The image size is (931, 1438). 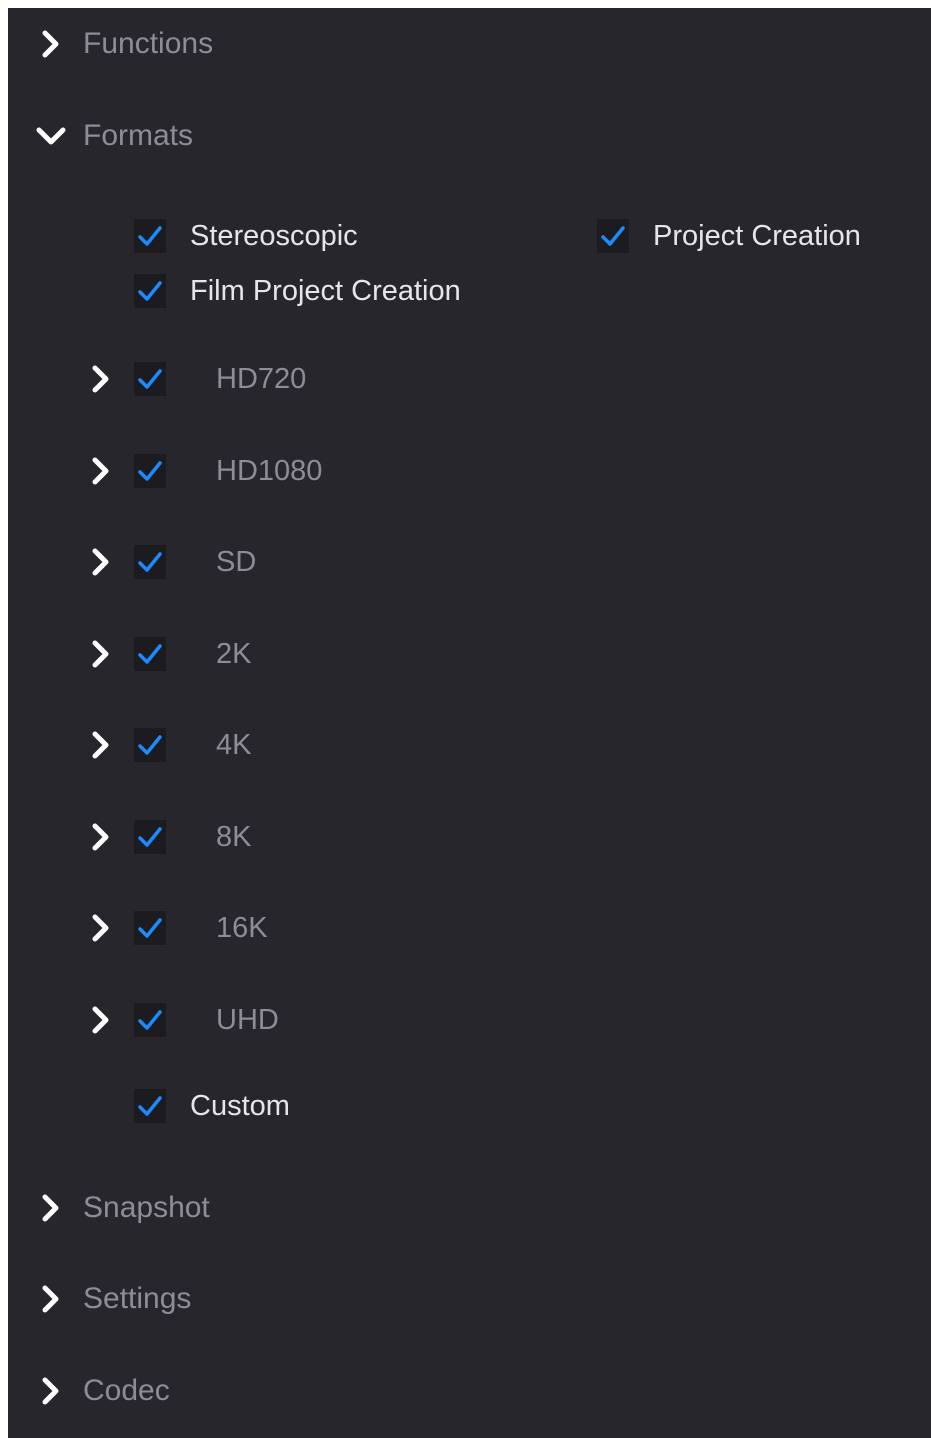 What do you see at coordinates (286, 1020) in the screenshot?
I see `format-group-uhd: UHD` at bounding box center [286, 1020].